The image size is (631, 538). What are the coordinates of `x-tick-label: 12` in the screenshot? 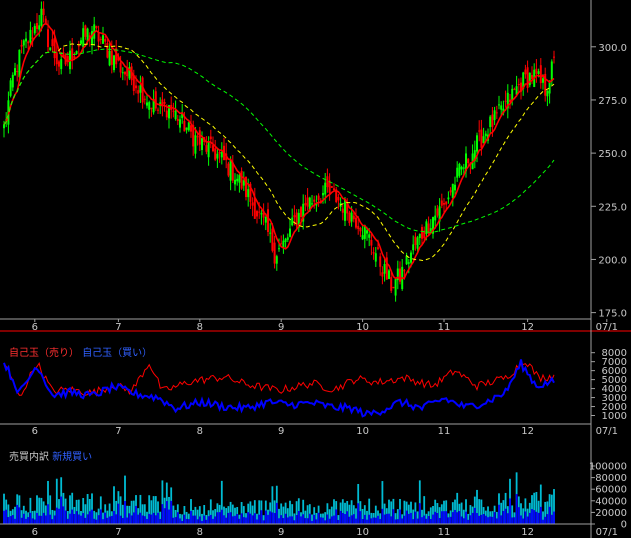 It's located at (527, 532).